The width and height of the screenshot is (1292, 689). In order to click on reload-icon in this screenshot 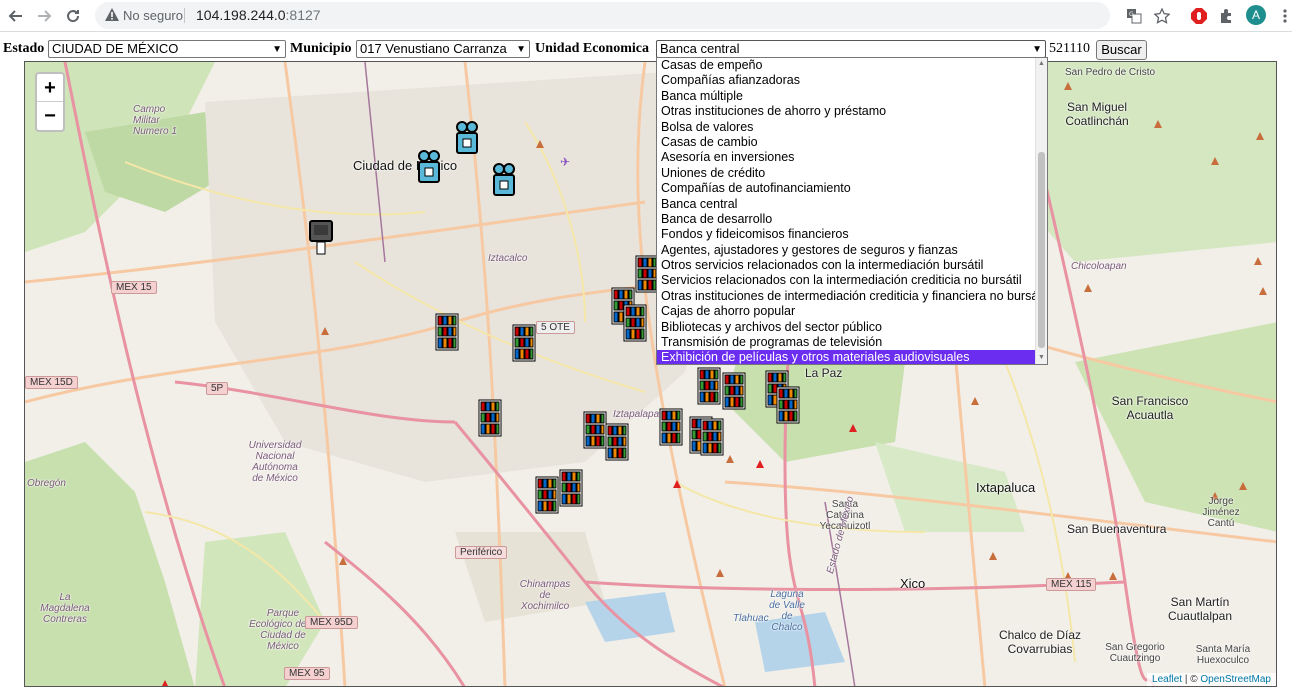, I will do `click(73, 16)`.